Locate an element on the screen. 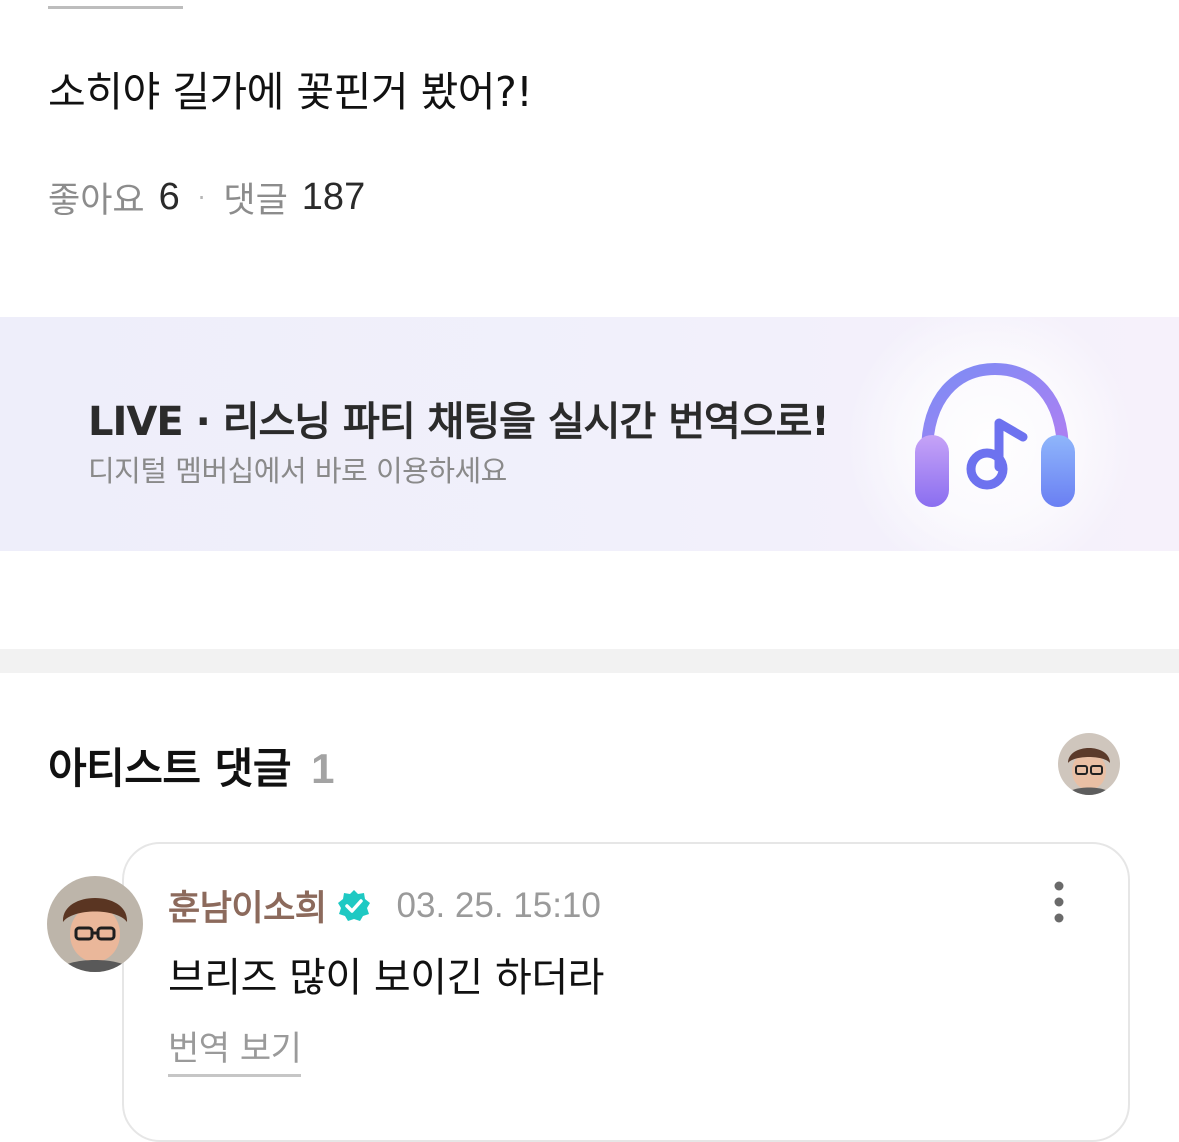 Image resolution: width=1179 pixels, height=1142 pixels. artist-avatar-small is located at coordinates (1089, 764).